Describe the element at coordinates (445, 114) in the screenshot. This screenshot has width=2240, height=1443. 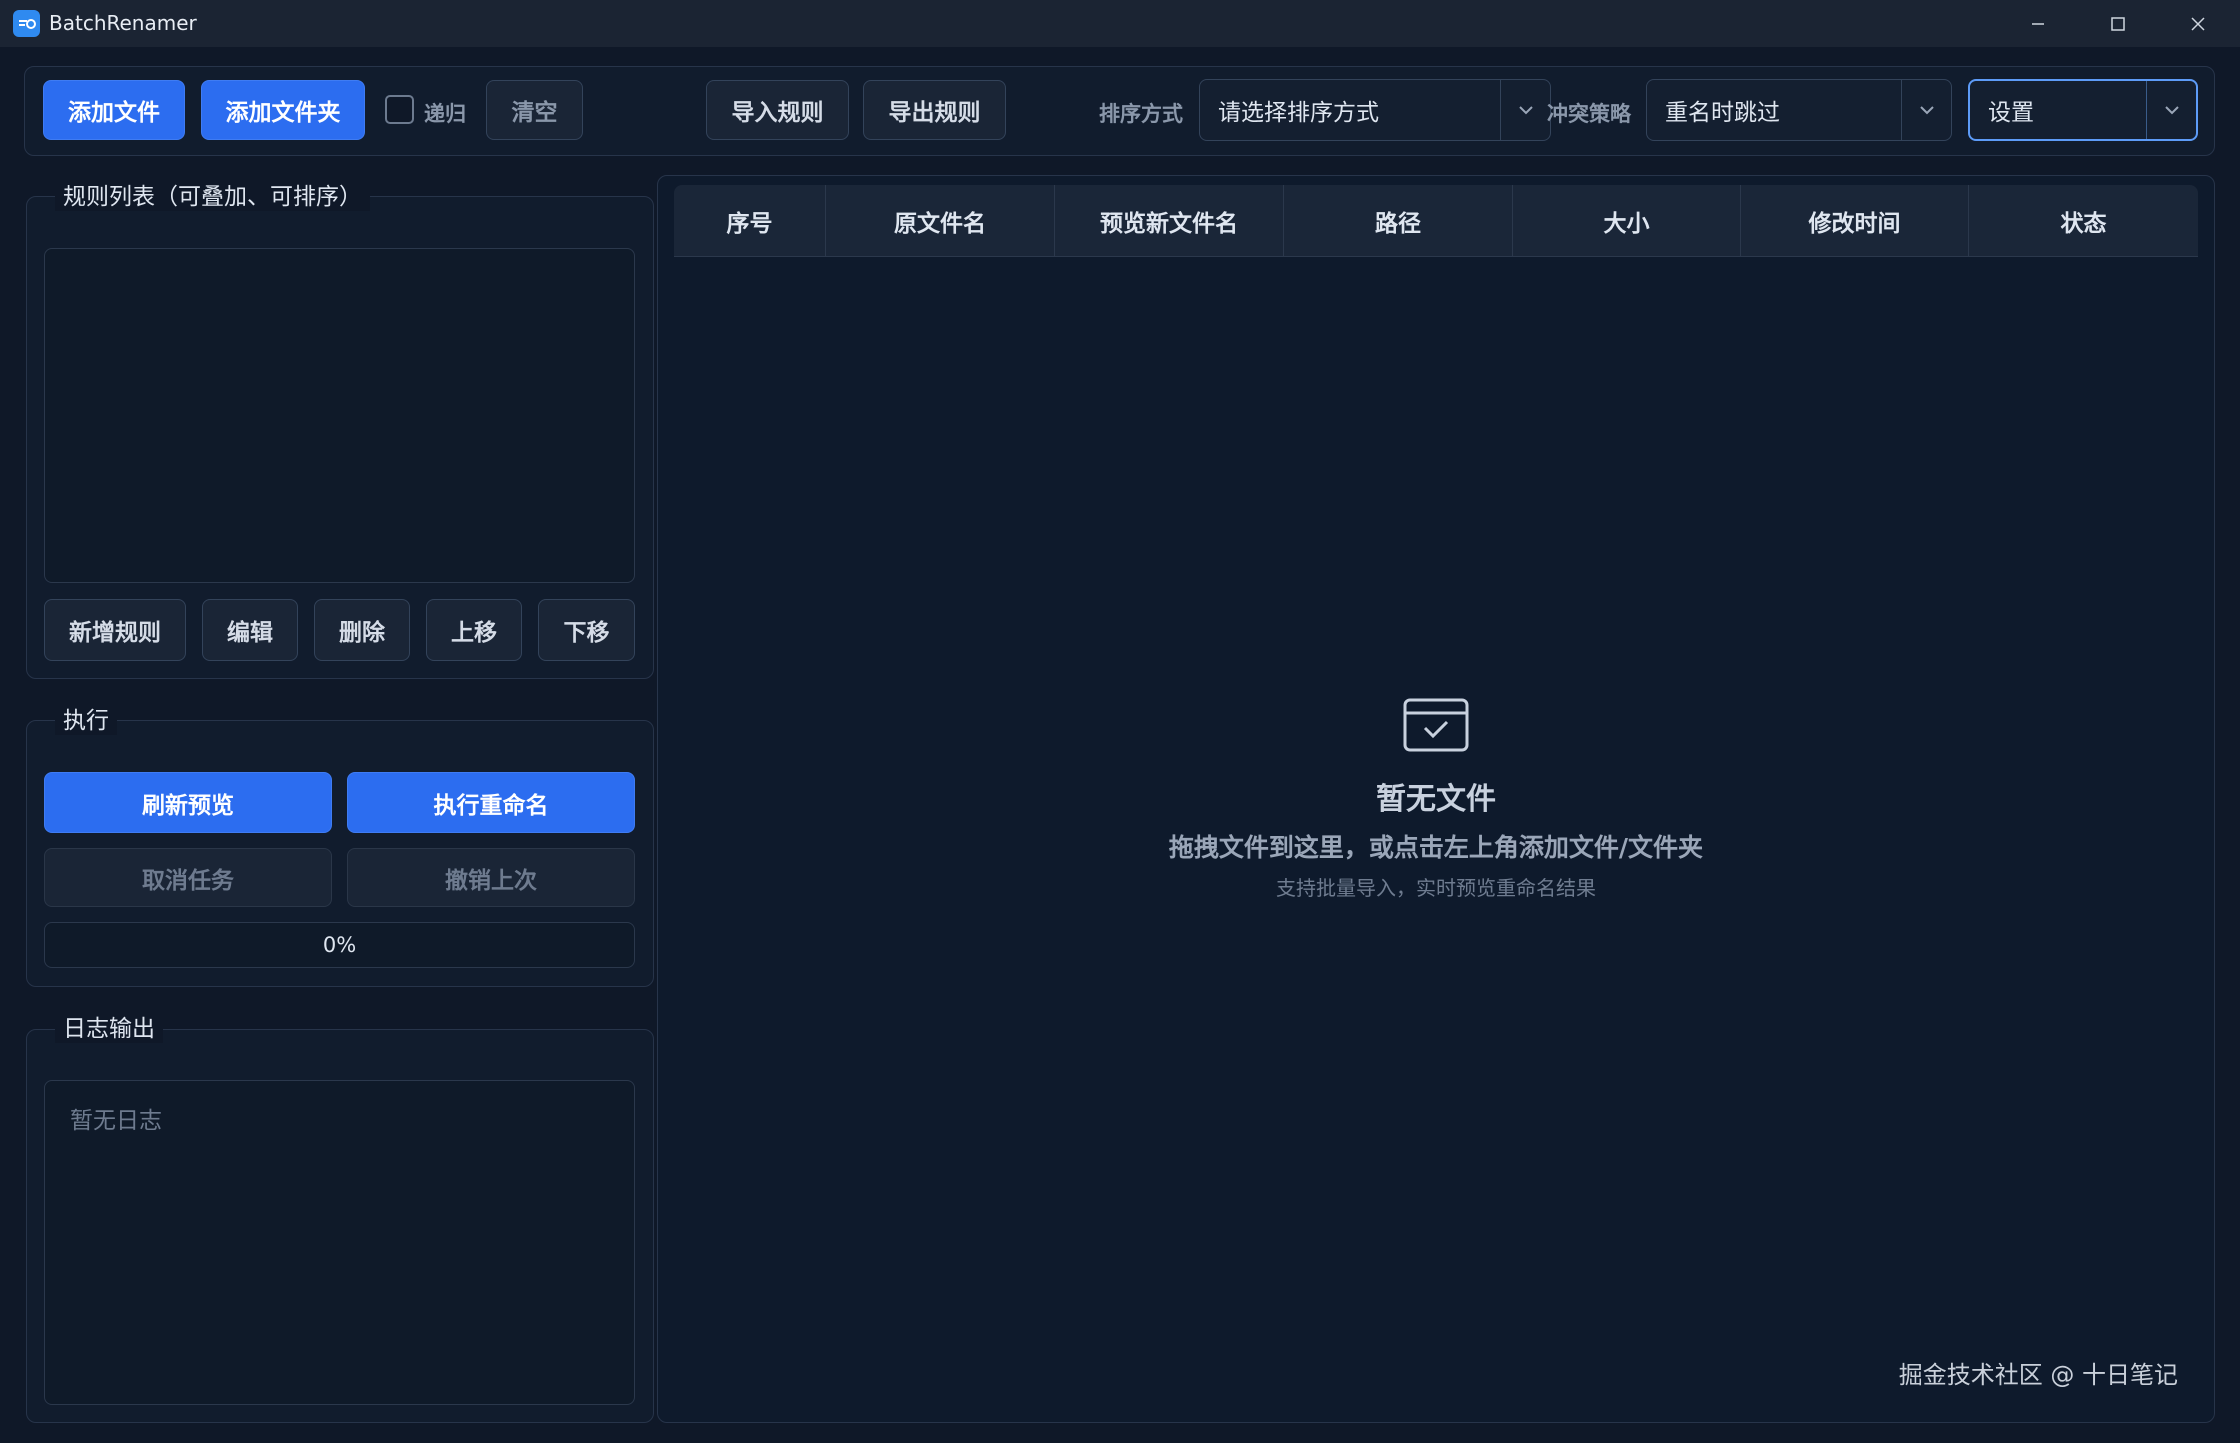
I see `recursive-label: 递归` at that location.